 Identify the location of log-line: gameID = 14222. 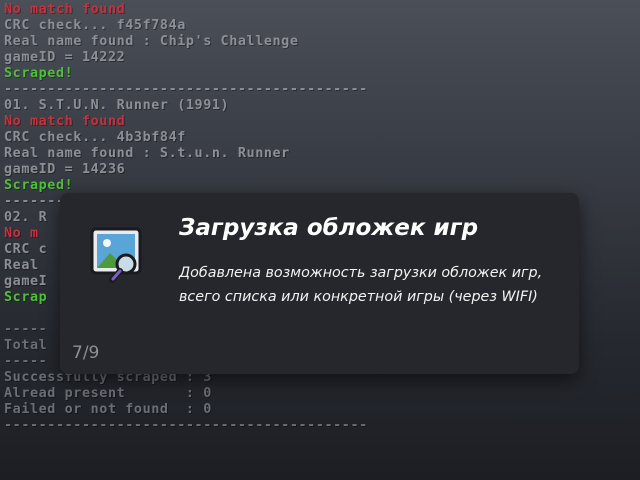
(65, 57).